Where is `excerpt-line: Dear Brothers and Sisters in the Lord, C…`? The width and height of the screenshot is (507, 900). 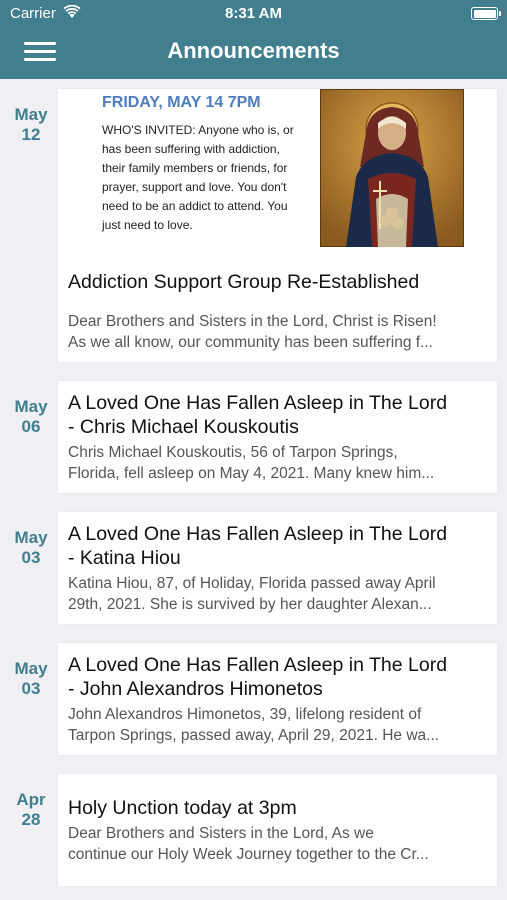
excerpt-line: Dear Brothers and Sisters in the Lord, C… is located at coordinates (252, 321).